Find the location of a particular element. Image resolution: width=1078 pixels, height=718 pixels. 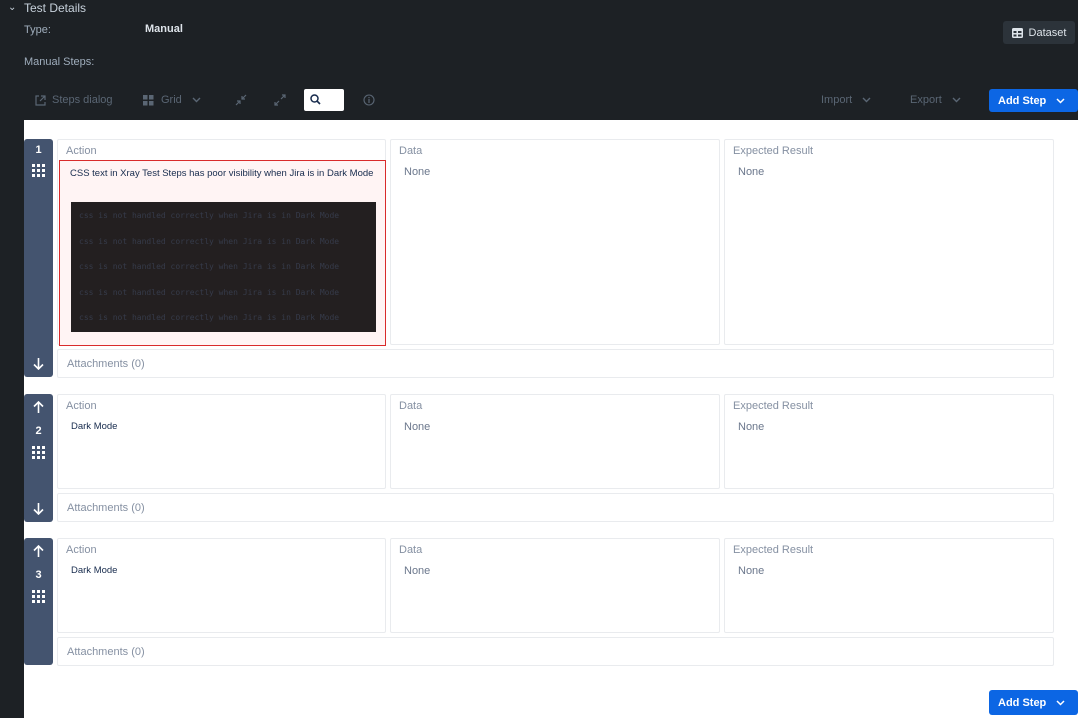

search-icon is located at coordinates (315, 99).